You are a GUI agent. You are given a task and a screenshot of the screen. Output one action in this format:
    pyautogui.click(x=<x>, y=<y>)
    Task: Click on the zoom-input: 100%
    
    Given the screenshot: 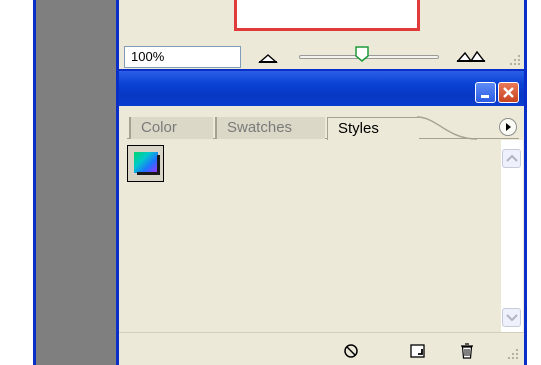 What is the action you would take?
    pyautogui.click(x=182, y=57)
    